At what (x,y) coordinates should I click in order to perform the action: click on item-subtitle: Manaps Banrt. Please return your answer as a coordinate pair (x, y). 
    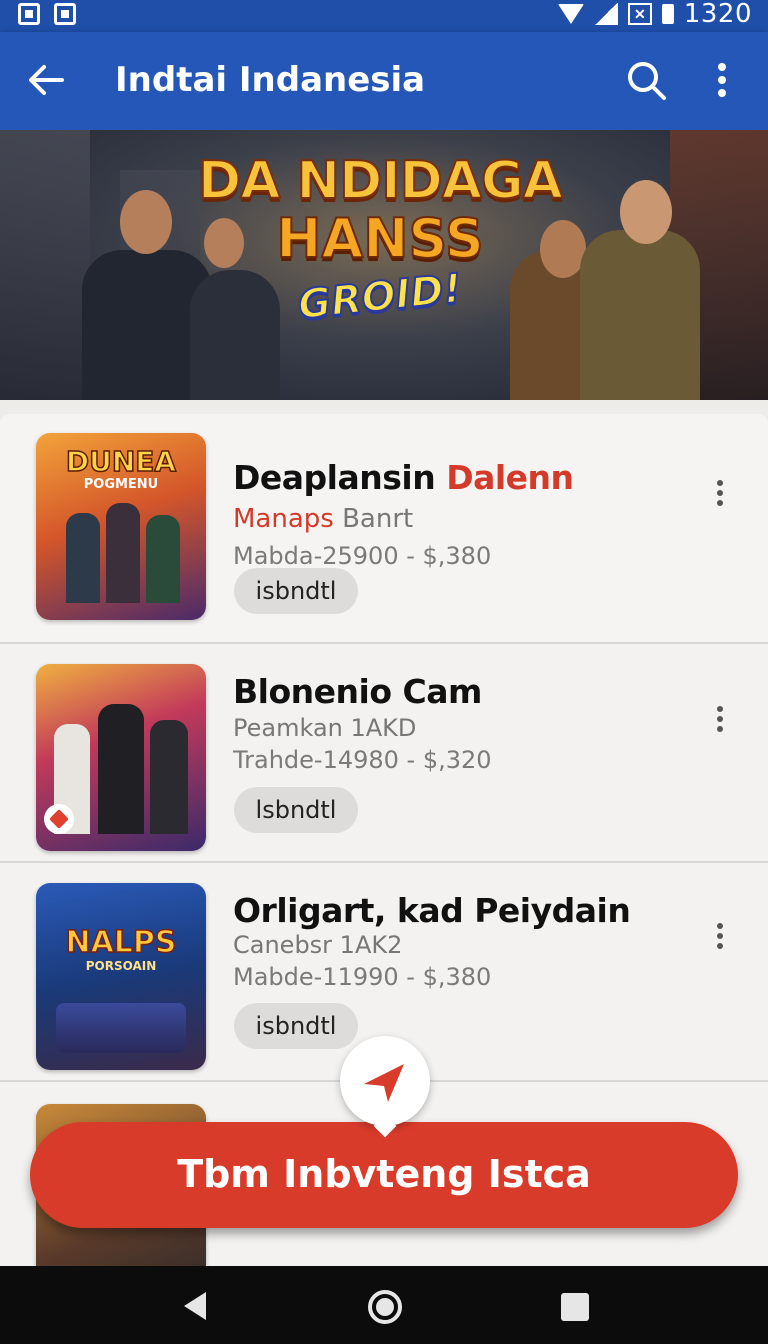
    Looking at the image, I should click on (323, 519).